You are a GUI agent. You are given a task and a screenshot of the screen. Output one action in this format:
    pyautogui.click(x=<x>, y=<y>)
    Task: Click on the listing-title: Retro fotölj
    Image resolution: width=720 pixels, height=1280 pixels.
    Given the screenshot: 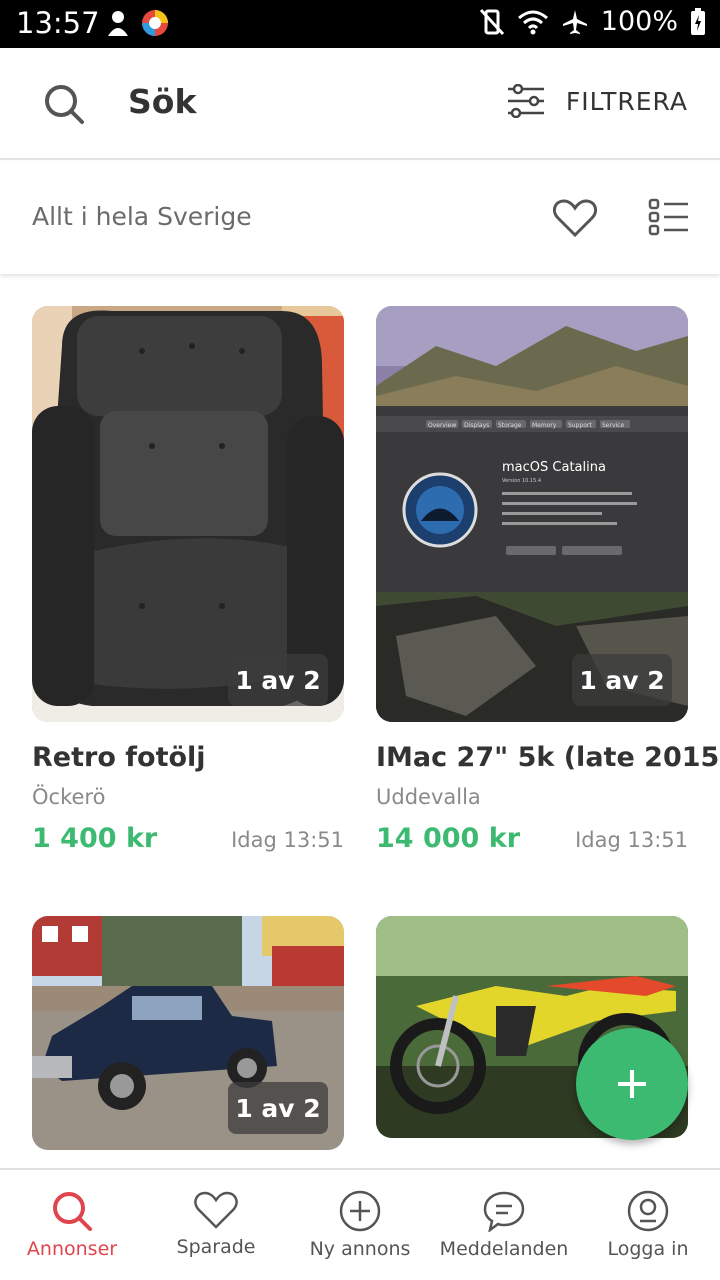 What is the action you would take?
    pyautogui.click(x=188, y=757)
    